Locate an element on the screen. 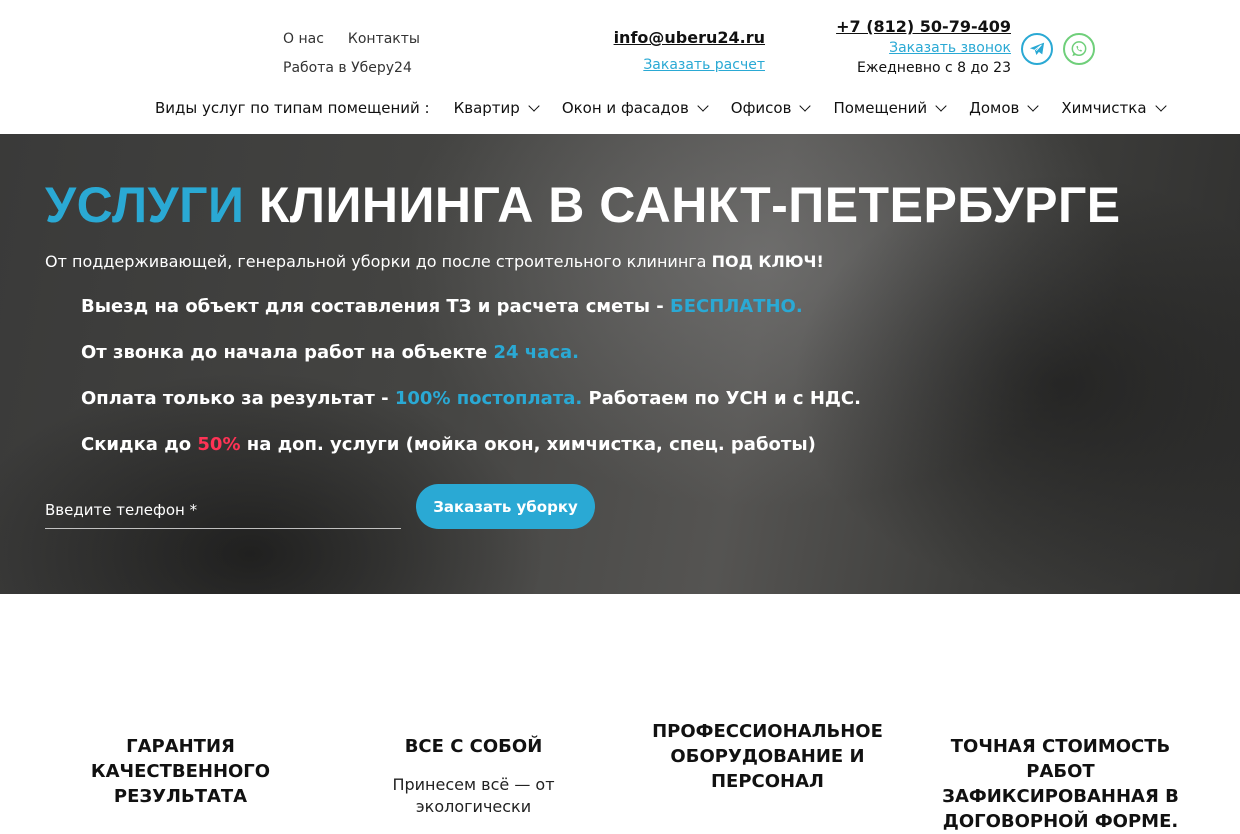 The image size is (1240, 834). benefit-highlight: 24 часа. is located at coordinates (536, 352).